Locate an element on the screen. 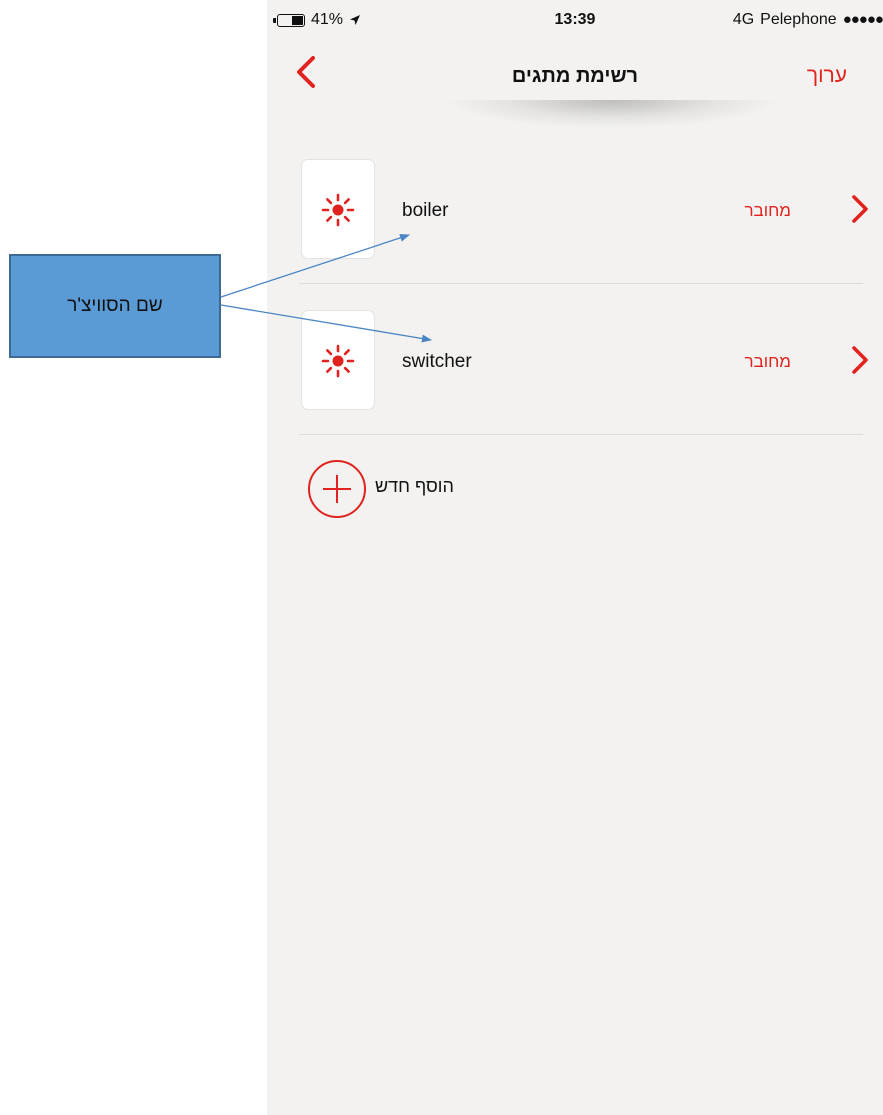  nav-shadow is located at coordinates (612, 114).